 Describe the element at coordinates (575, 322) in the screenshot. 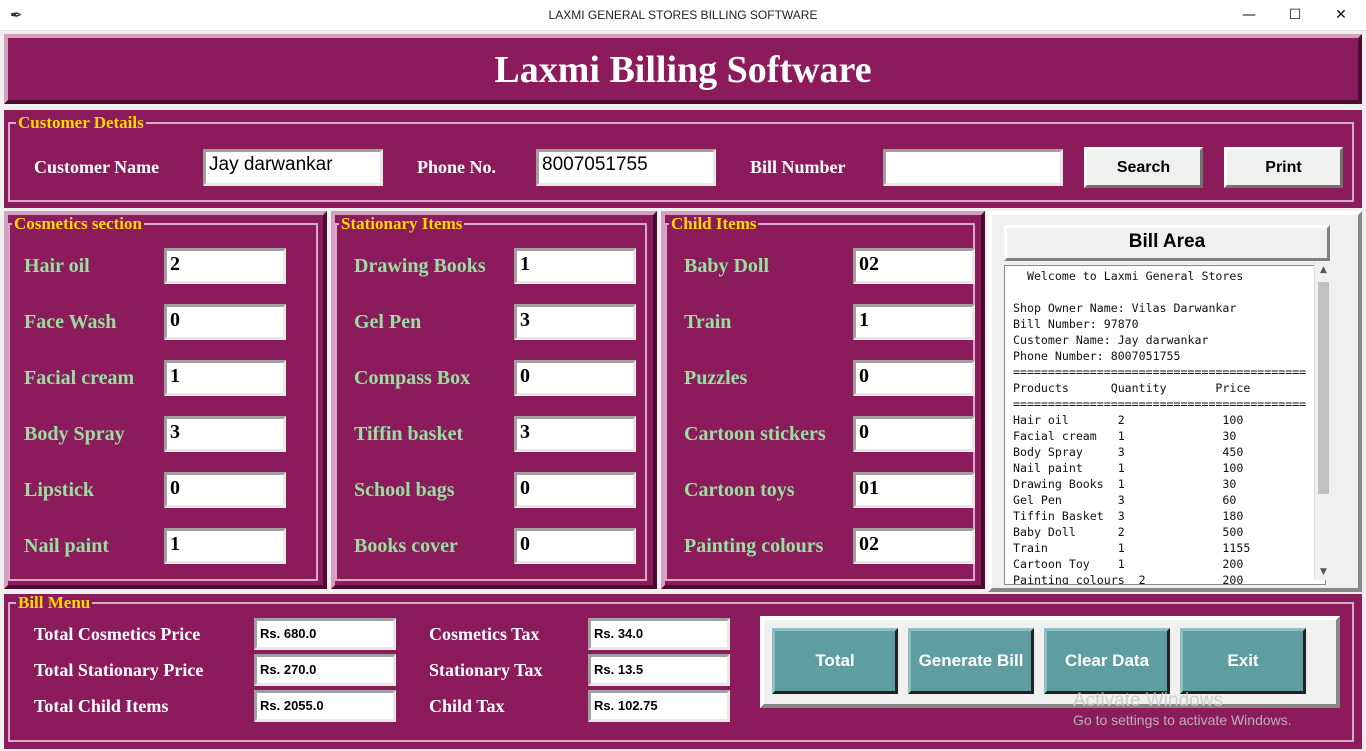

I see `qty-input-gel-pen: 3` at that location.